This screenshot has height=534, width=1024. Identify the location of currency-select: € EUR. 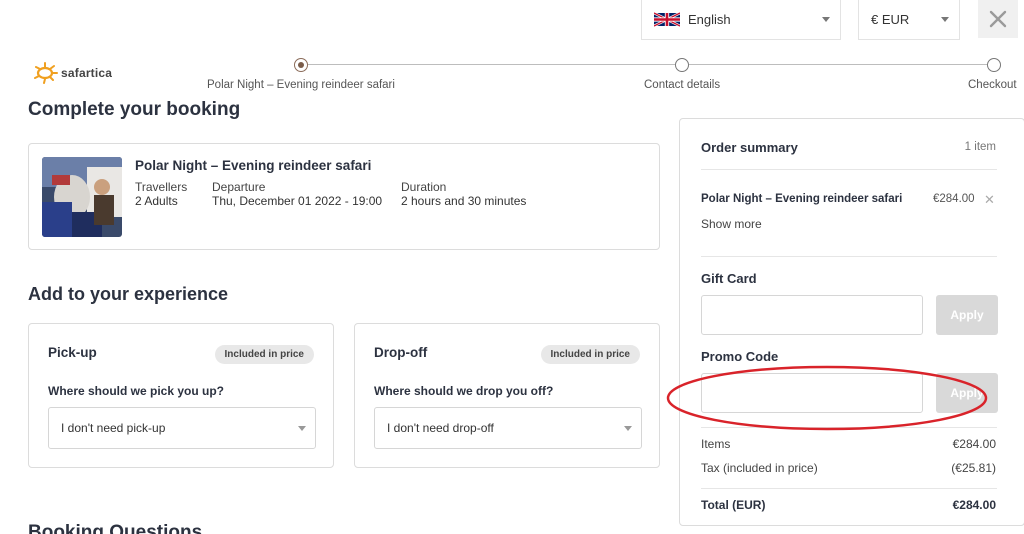
(909, 20).